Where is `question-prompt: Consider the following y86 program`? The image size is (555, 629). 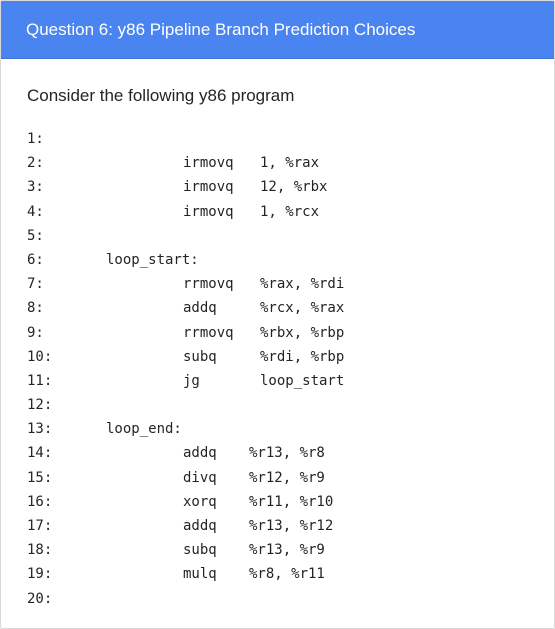 question-prompt: Consider the following y86 program is located at coordinates (161, 95).